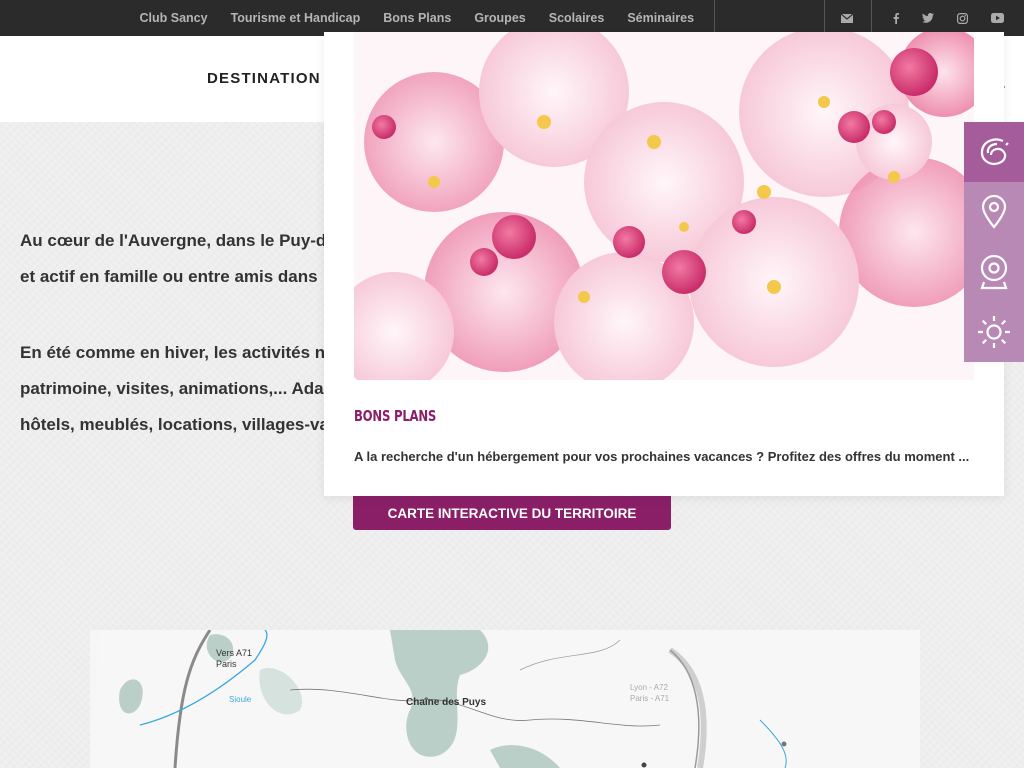  I want to click on top-nav-groupes: Groupes, so click(500, 18).